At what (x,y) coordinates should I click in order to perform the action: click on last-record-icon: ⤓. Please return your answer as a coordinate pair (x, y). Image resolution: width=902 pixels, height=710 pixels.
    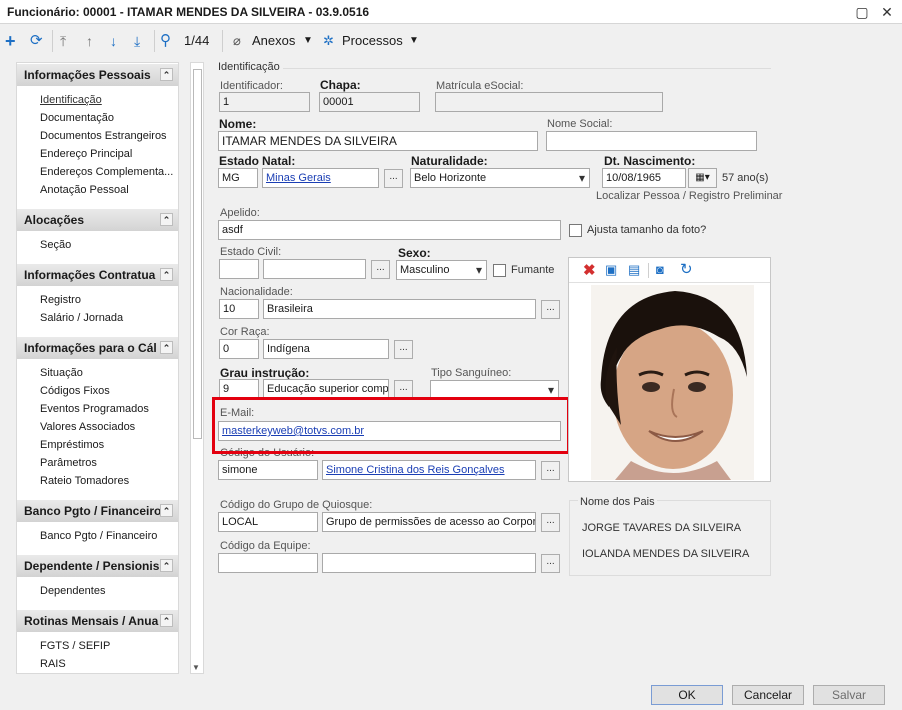
    Looking at the image, I should click on (137, 41).